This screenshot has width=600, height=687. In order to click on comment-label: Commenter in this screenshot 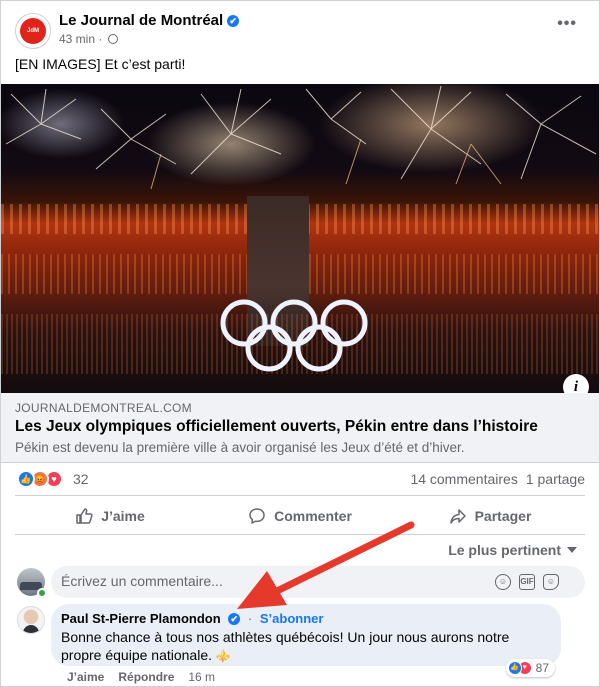, I will do `click(313, 516)`.